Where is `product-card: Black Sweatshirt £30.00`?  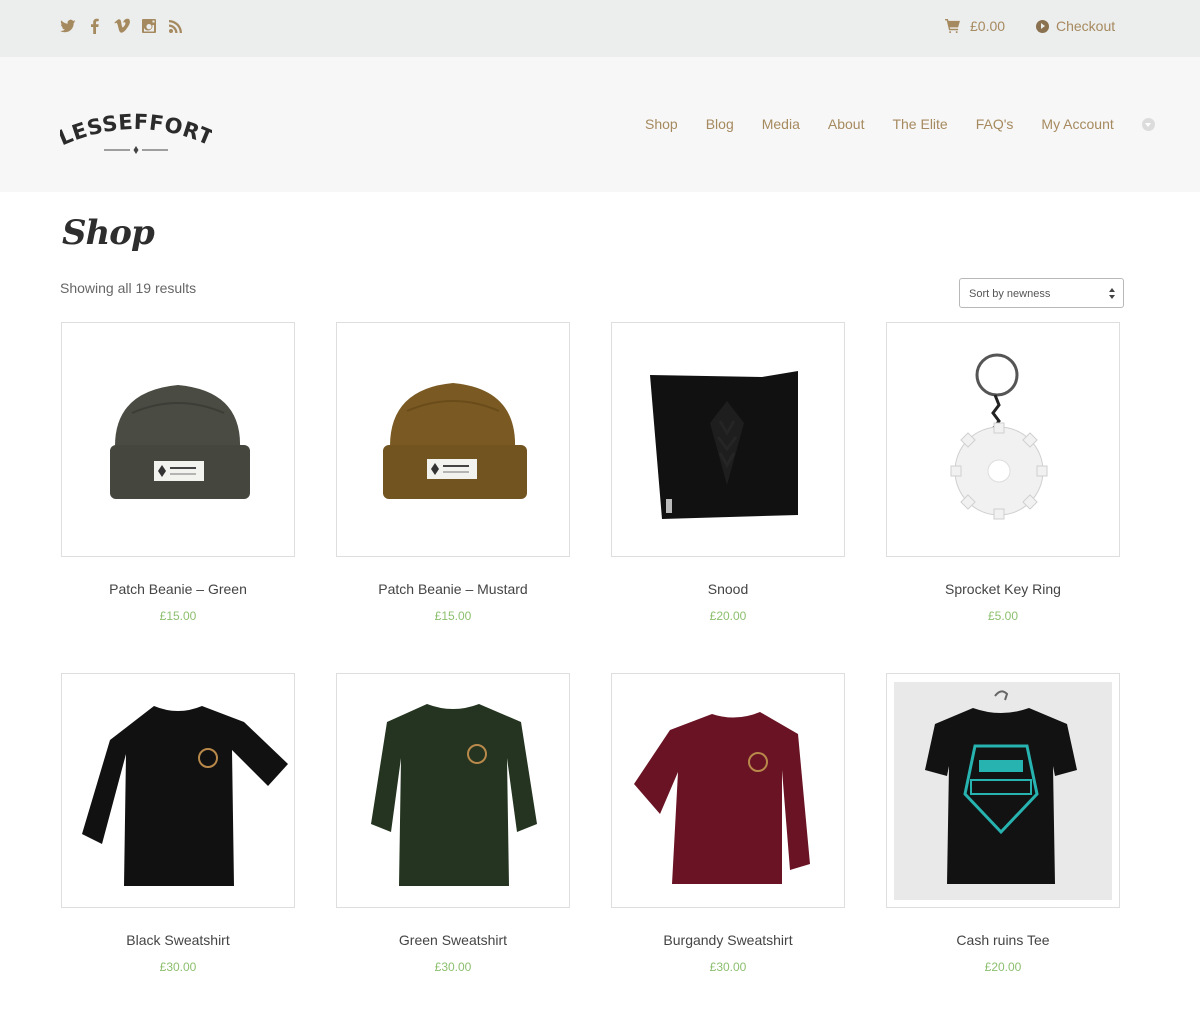 product-card: Black Sweatshirt £30.00 is located at coordinates (178, 823).